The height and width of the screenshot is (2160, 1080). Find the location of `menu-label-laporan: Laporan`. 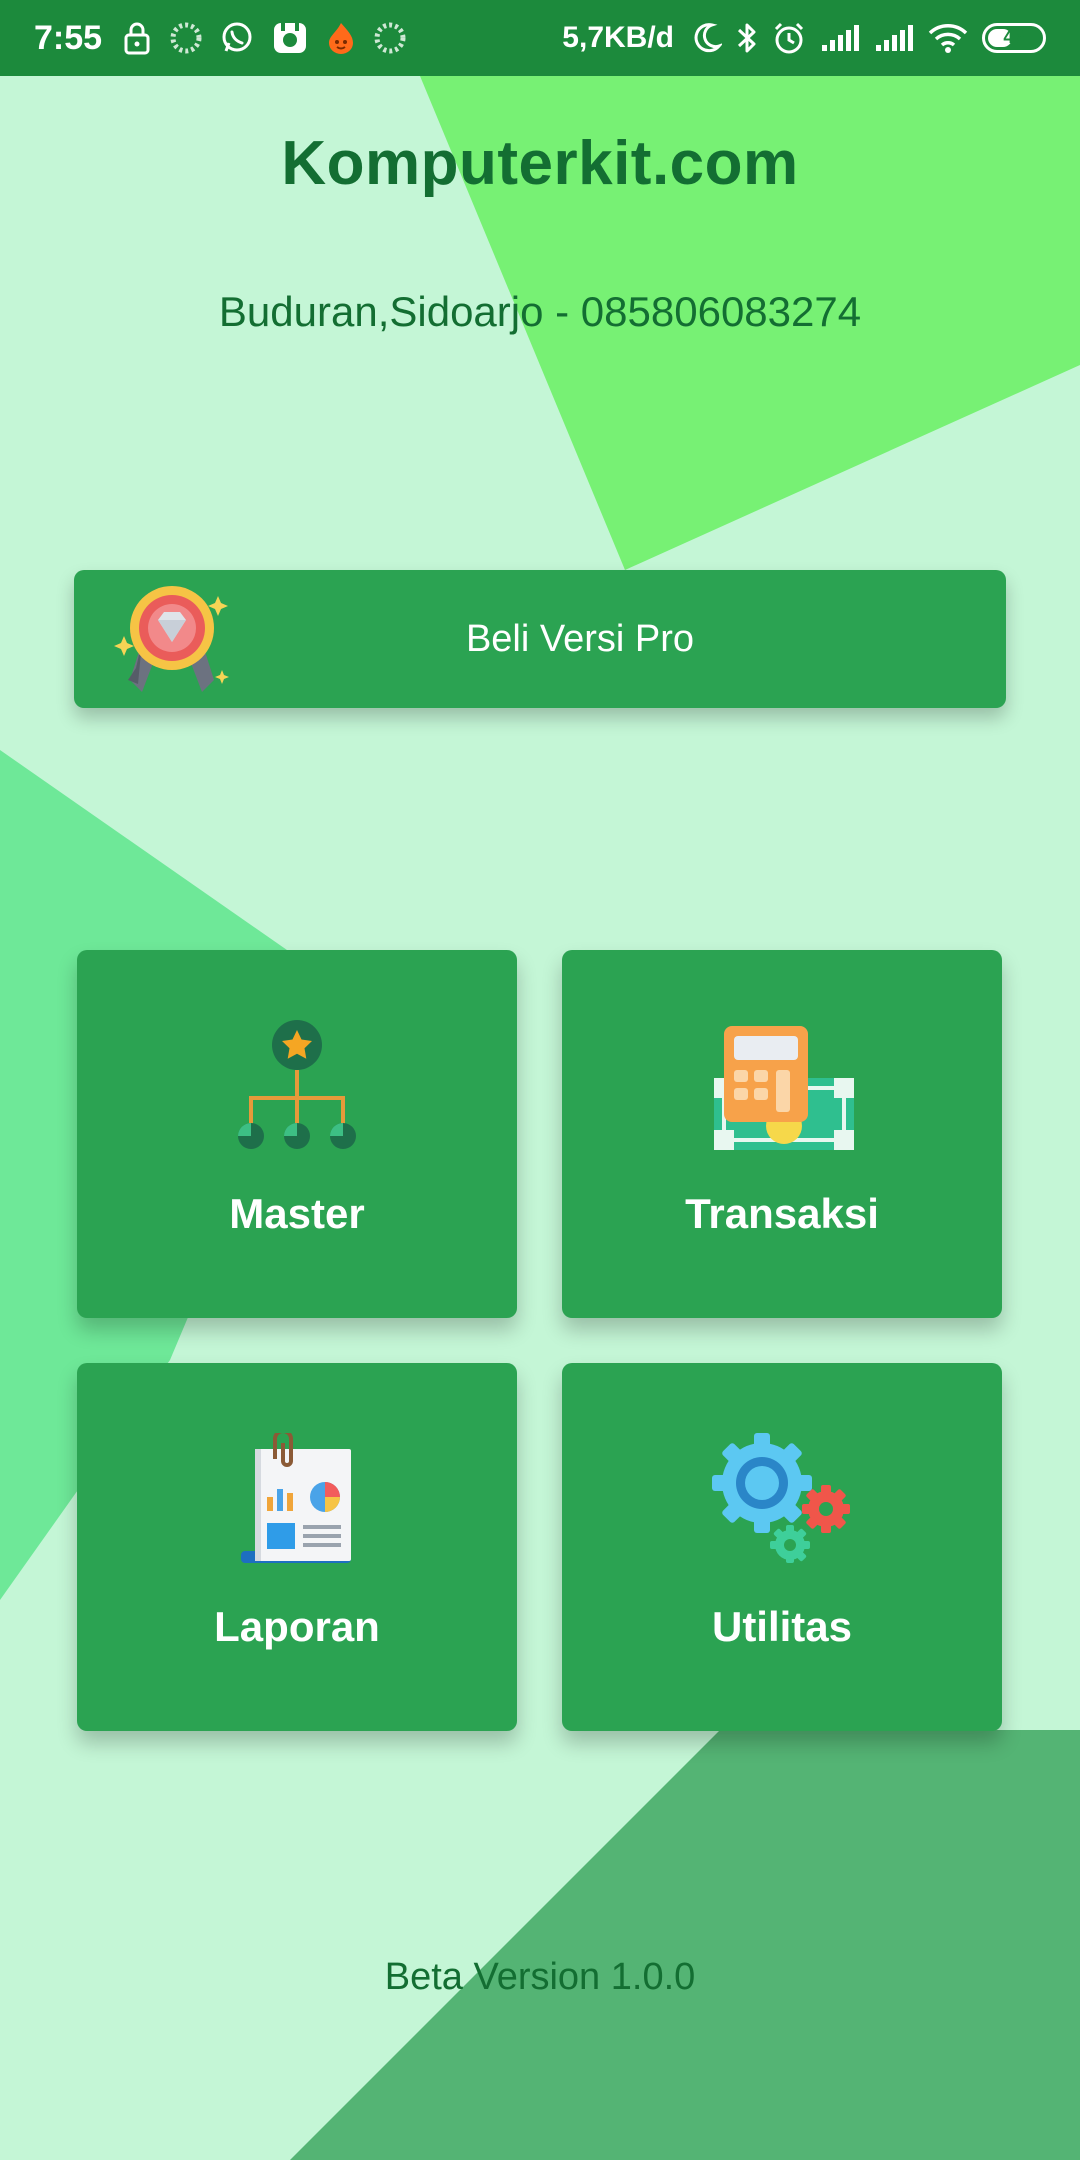

menu-label-laporan: Laporan is located at coordinates (297, 1626).